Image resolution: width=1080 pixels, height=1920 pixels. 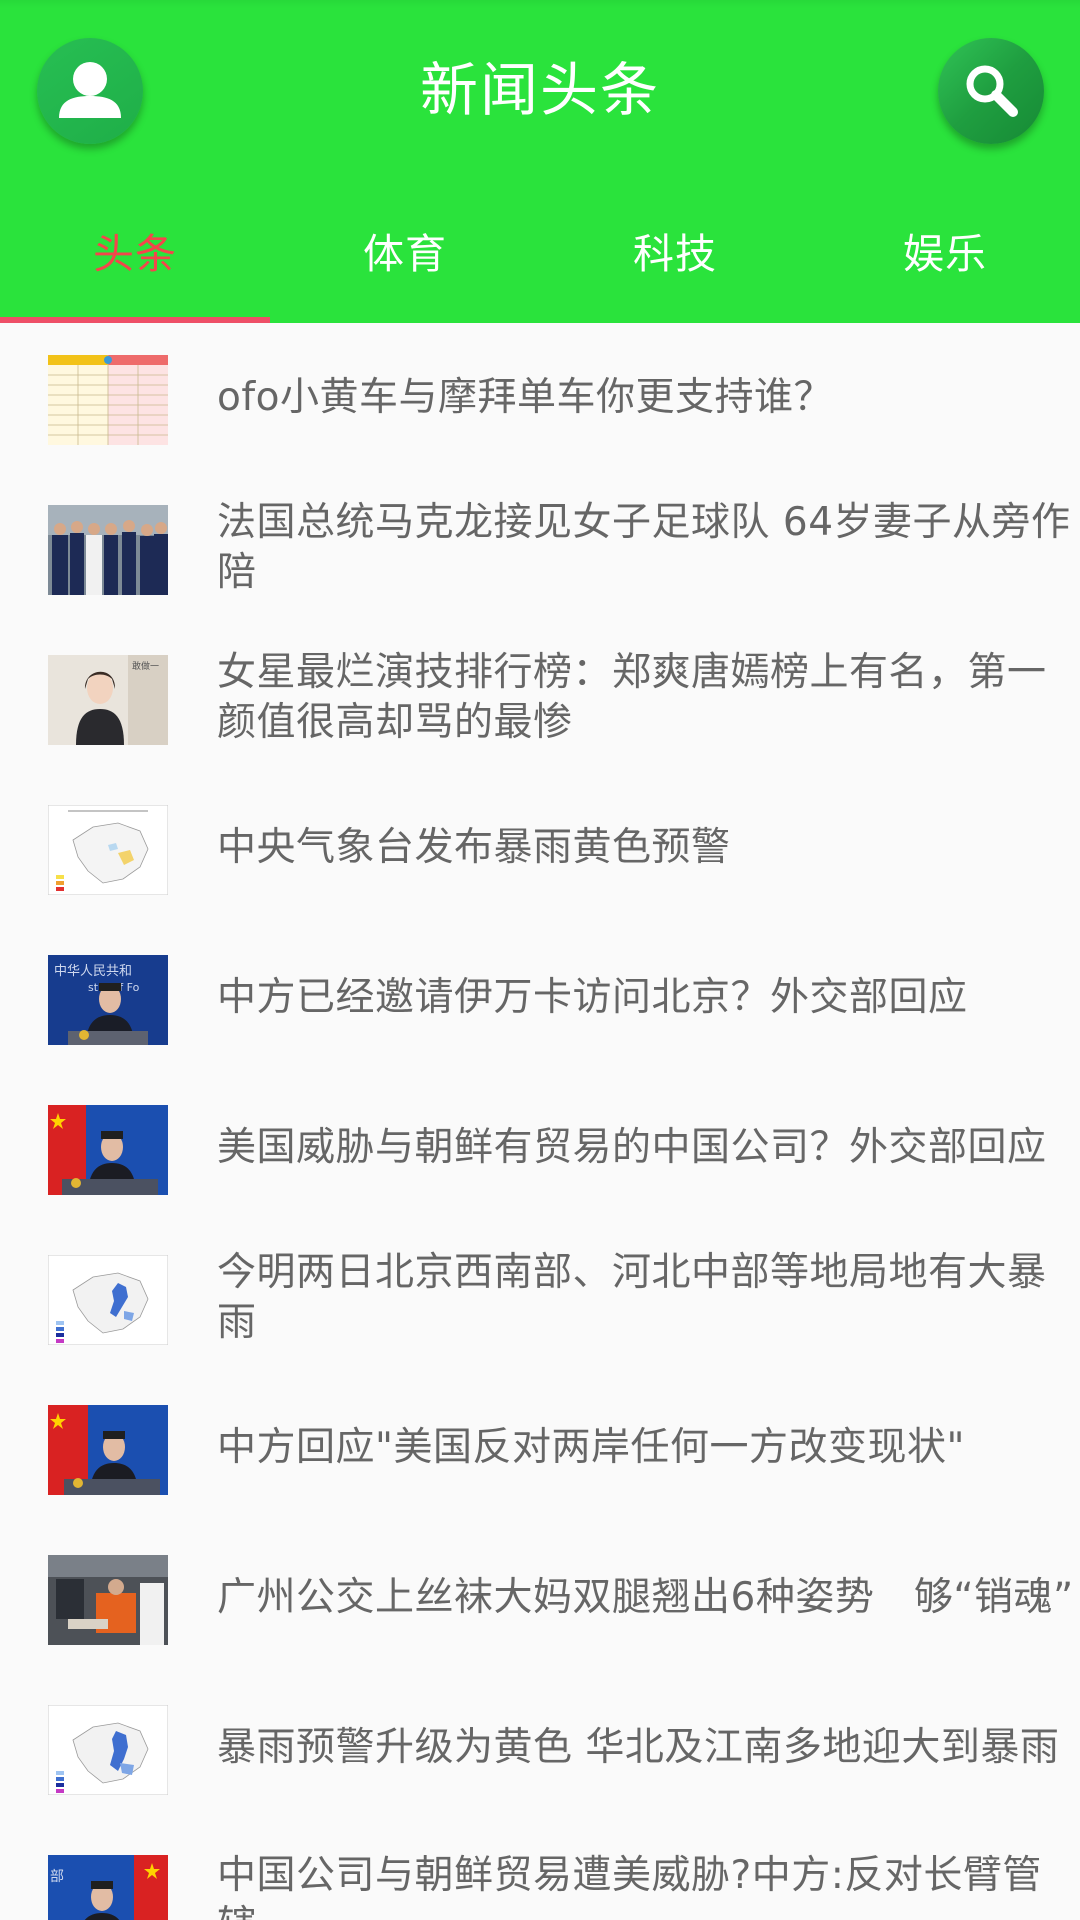 What do you see at coordinates (108, 1887) in the screenshot?
I see `news-thumbnail: 部` at bounding box center [108, 1887].